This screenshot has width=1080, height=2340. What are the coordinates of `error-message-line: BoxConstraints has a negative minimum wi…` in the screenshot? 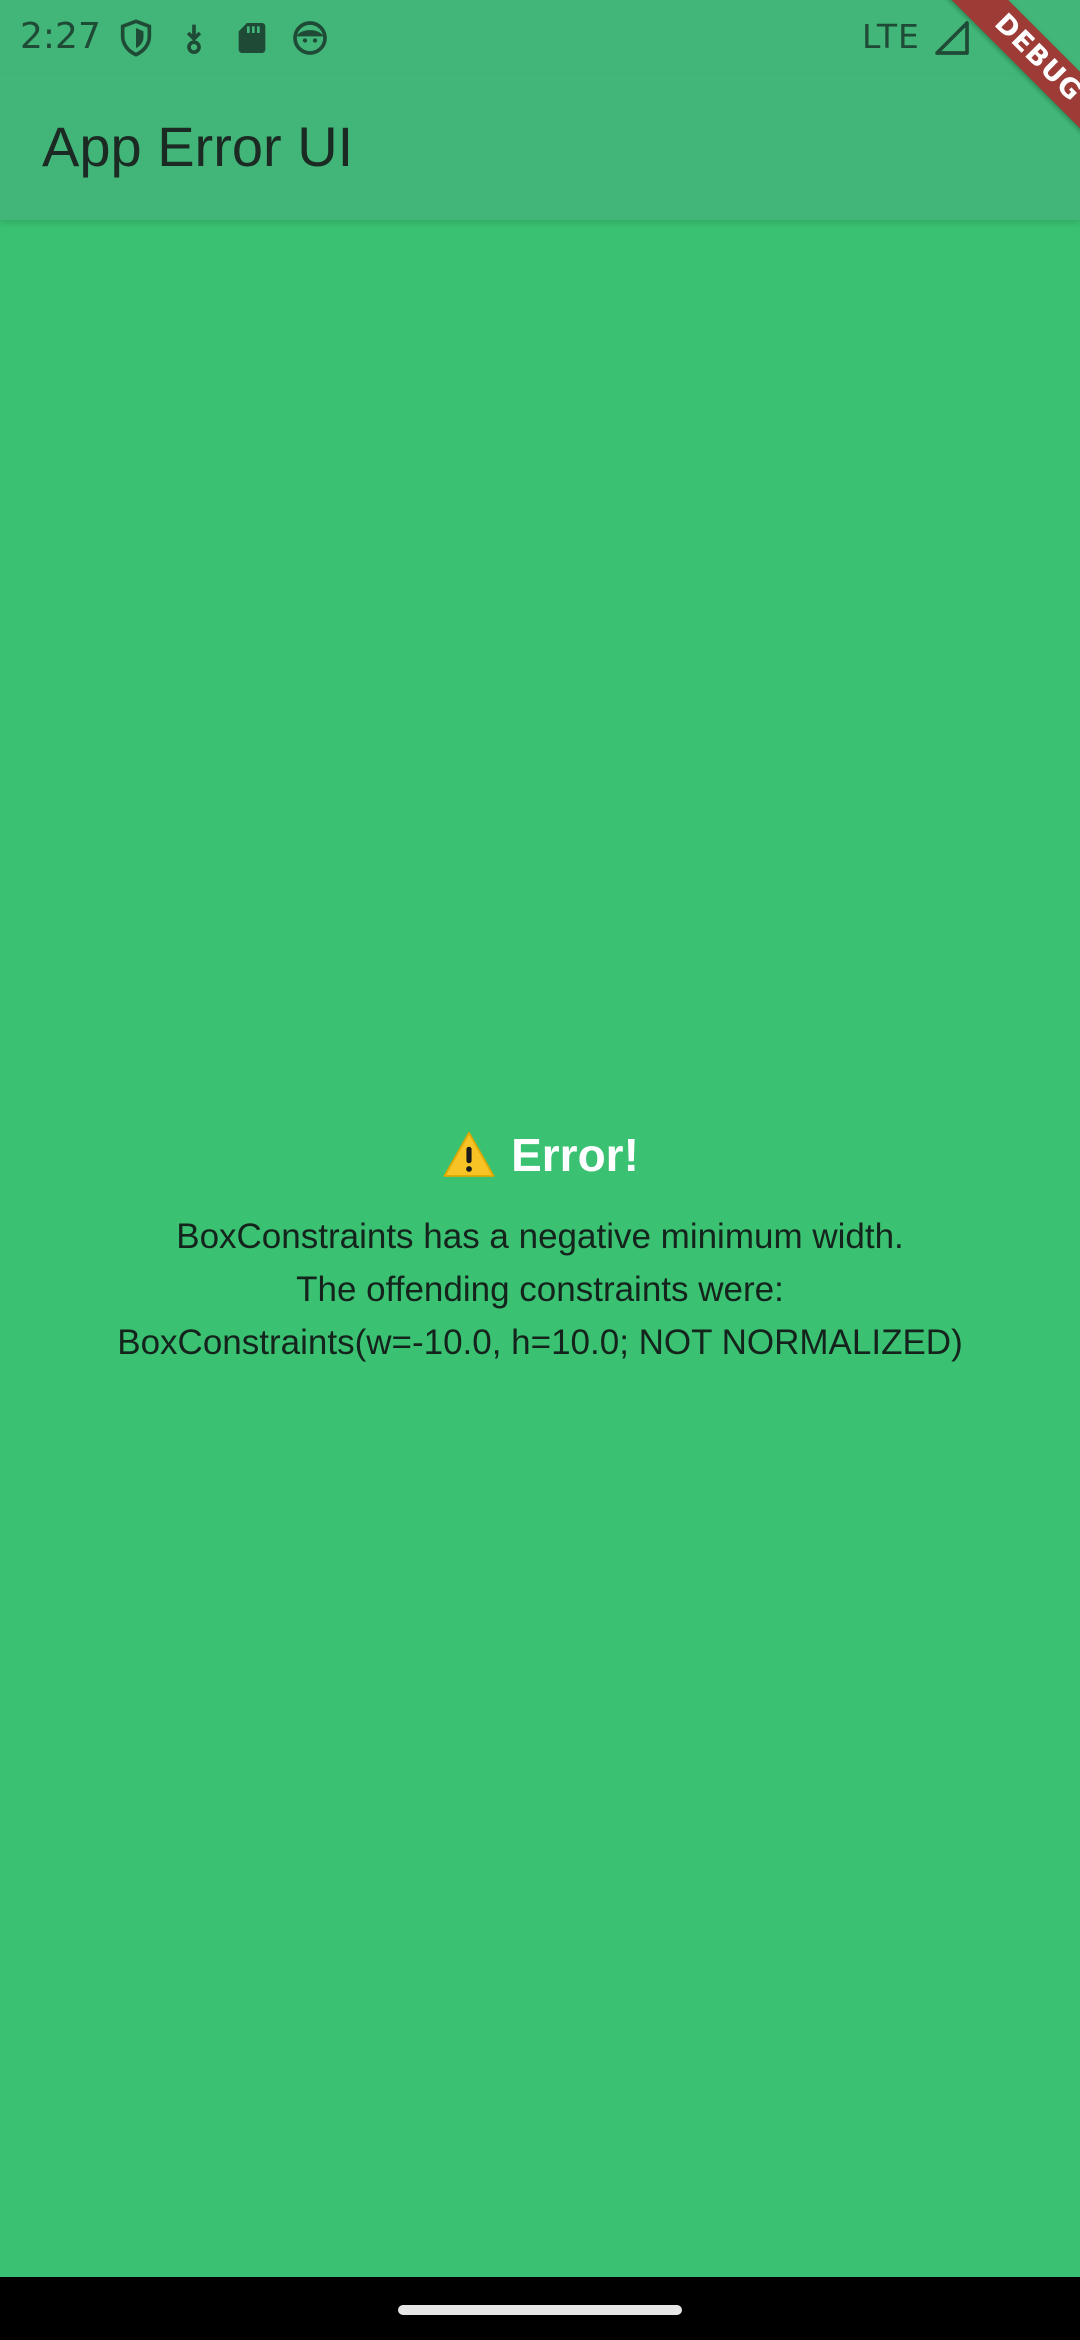 It's located at (540, 1236).